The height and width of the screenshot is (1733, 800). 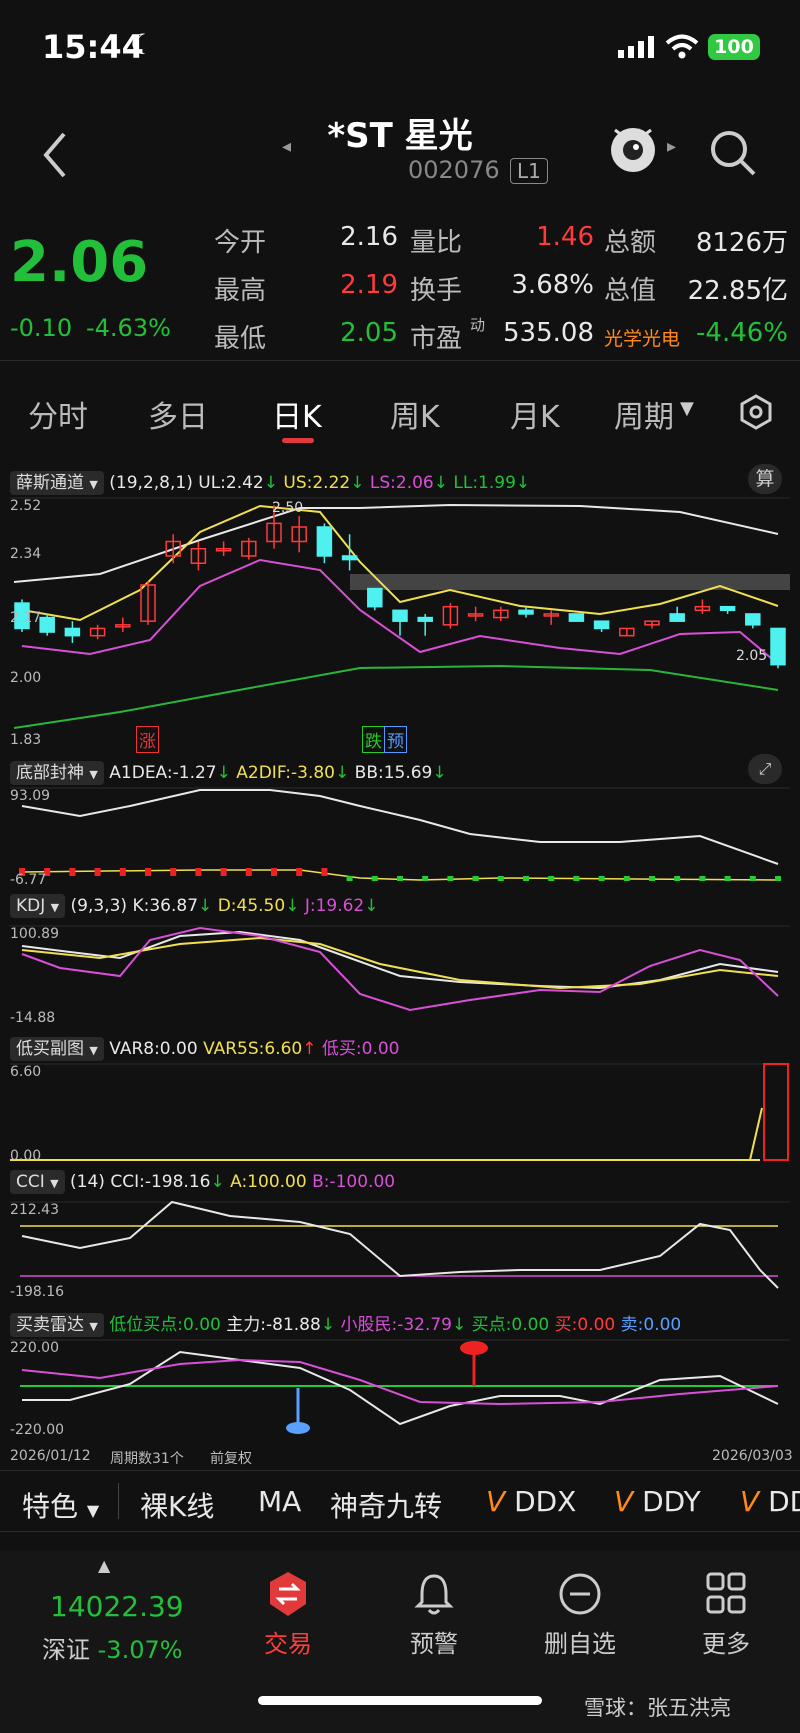 I want to click on xs-tick-2: 2.34, so click(x=26, y=554).